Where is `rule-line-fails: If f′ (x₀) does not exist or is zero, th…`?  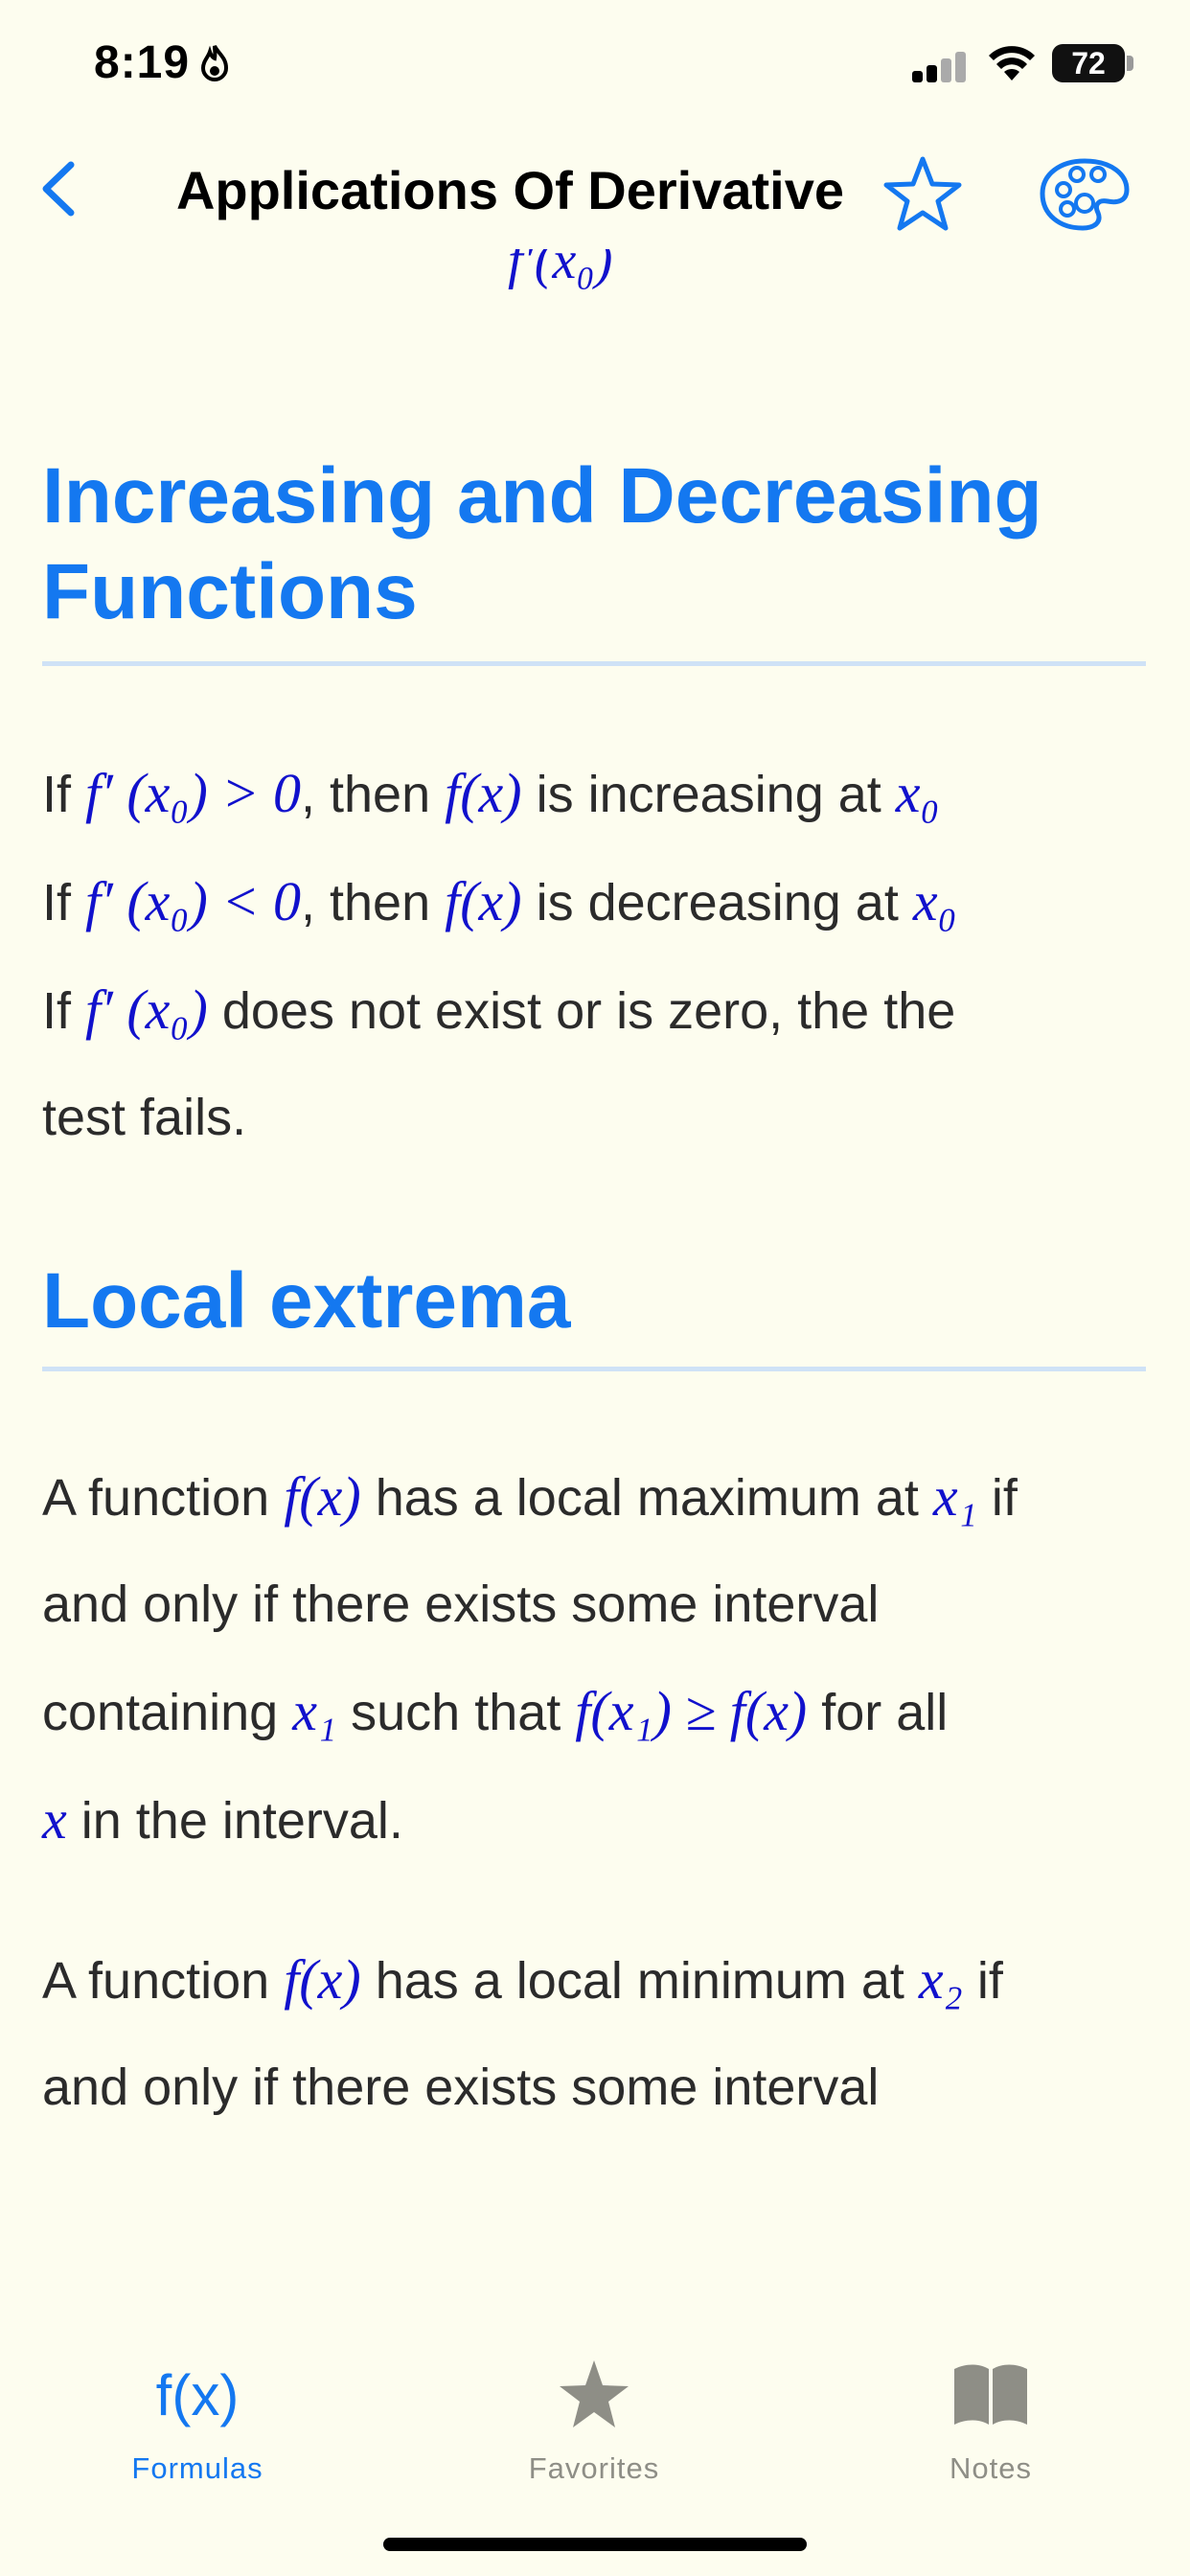 rule-line-fails: If f′ (x₀) does not exist or is zero, th… is located at coordinates (598, 1010).